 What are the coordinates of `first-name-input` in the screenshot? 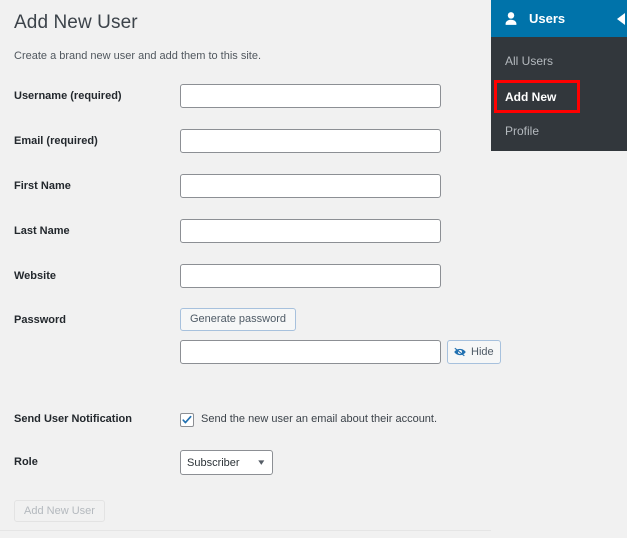 It's located at (310, 186).